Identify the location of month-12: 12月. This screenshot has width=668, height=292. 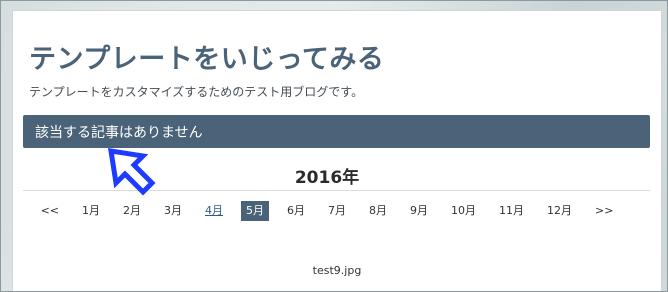
(559, 210).